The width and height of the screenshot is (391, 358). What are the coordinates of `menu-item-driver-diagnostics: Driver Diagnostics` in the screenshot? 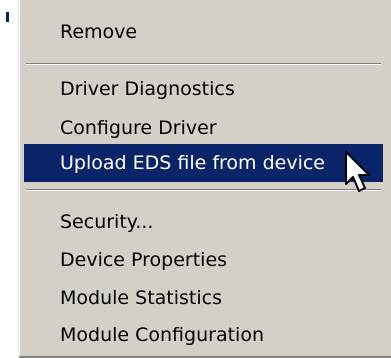 It's located at (203, 89).